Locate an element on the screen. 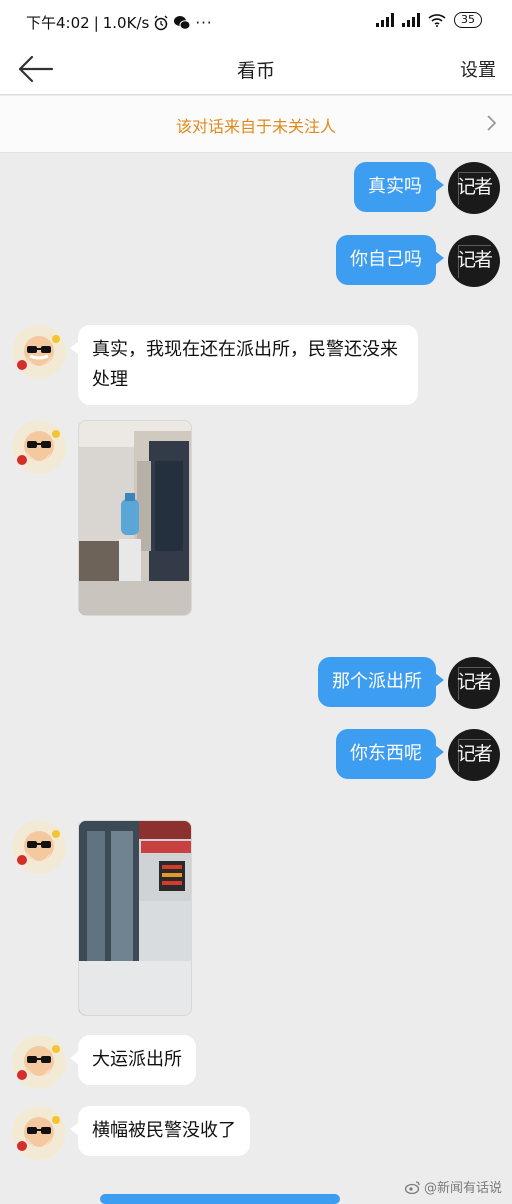 Image resolution: width=512 pixels, height=1204 pixels. contact-message-bubble: 真实，我现在还在派出所，民警还没来处理 is located at coordinates (244, 365).